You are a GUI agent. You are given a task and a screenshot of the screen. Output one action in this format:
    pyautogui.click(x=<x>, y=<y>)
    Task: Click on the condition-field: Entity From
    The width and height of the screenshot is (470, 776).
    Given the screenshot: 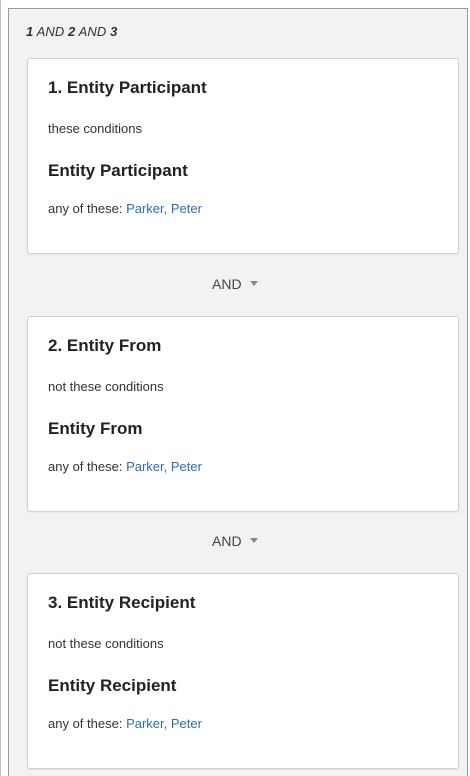 What is the action you would take?
    pyautogui.click(x=95, y=428)
    